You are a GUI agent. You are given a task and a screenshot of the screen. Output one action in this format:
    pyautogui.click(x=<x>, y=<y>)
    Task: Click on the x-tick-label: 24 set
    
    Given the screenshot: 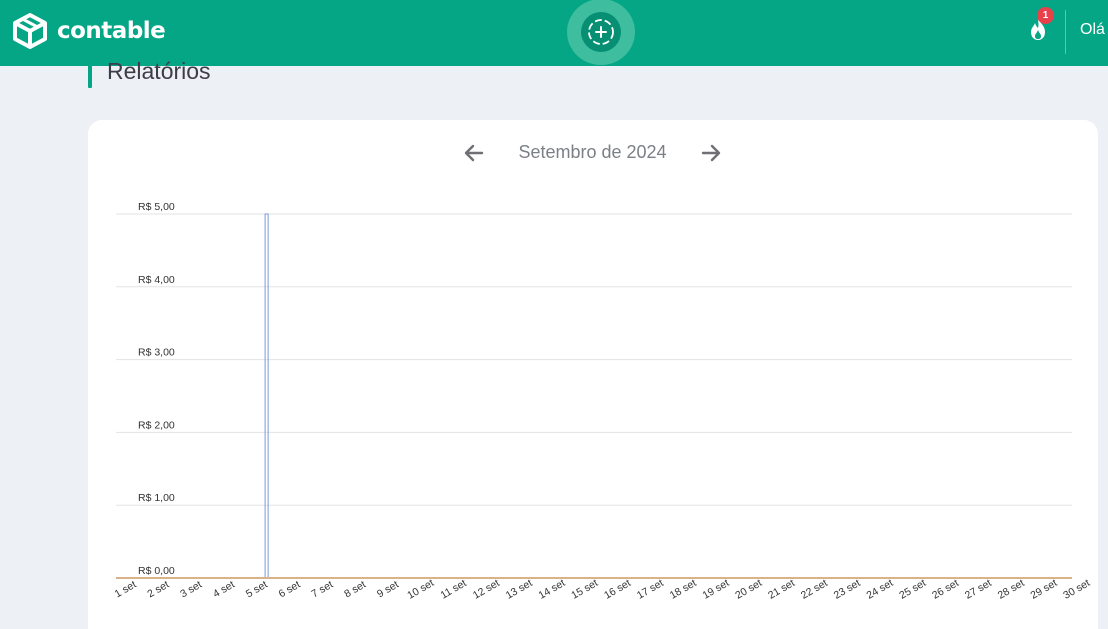 What is the action you would take?
    pyautogui.click(x=880, y=589)
    